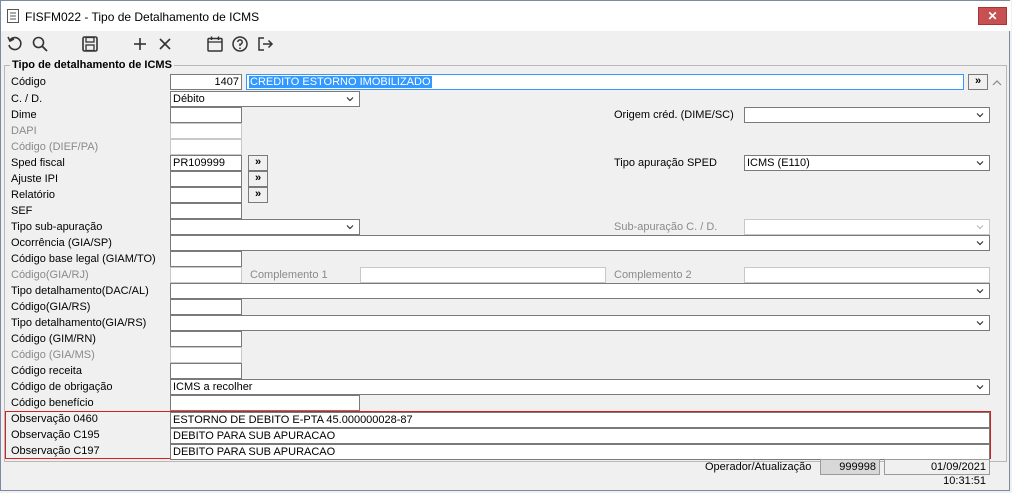 The image size is (1012, 493). What do you see at coordinates (55, 451) in the screenshot?
I see `obsc197-label: Observação C197` at bounding box center [55, 451].